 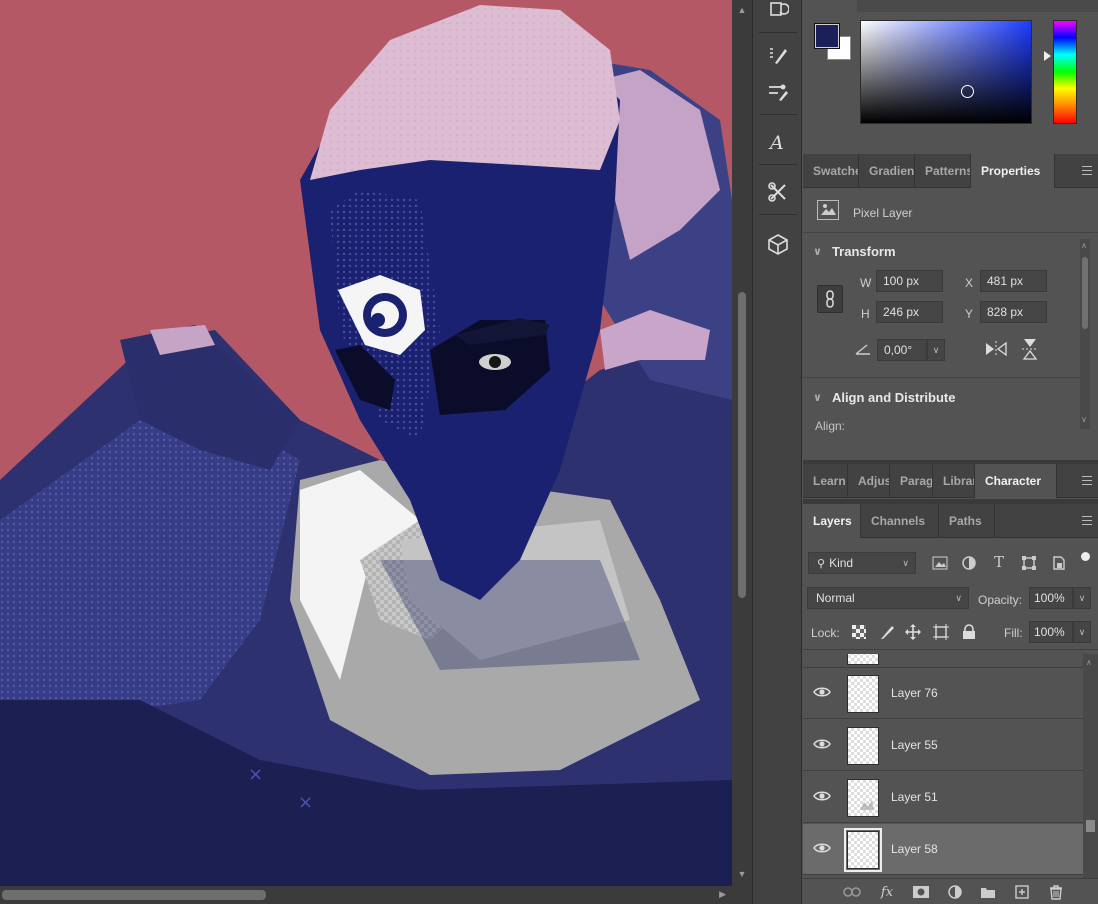 I want to click on tab-gradients: Gradients, so click(x=887, y=171).